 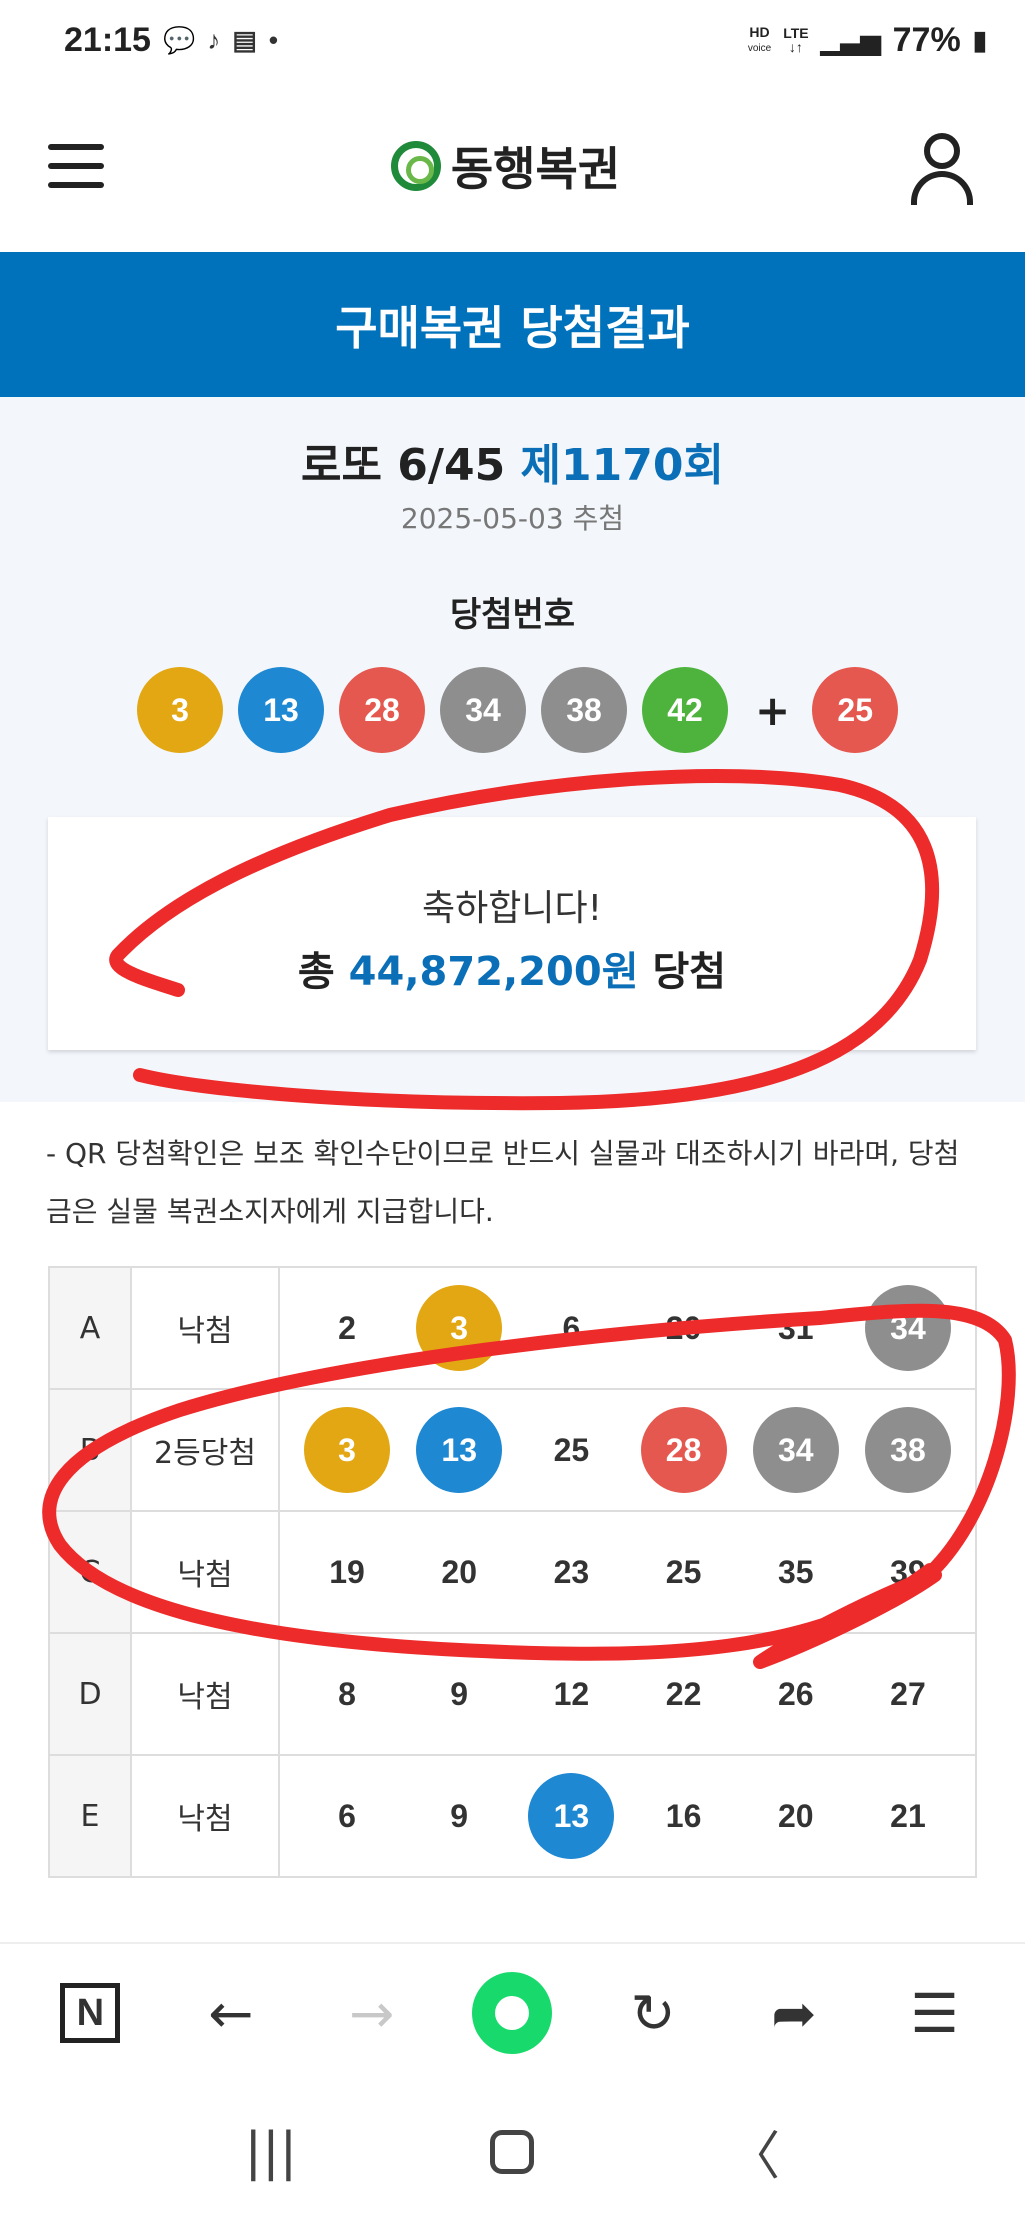 What do you see at coordinates (627, 1816) in the screenshot?
I see `game-numbers: 6 9 13 16 20 21` at bounding box center [627, 1816].